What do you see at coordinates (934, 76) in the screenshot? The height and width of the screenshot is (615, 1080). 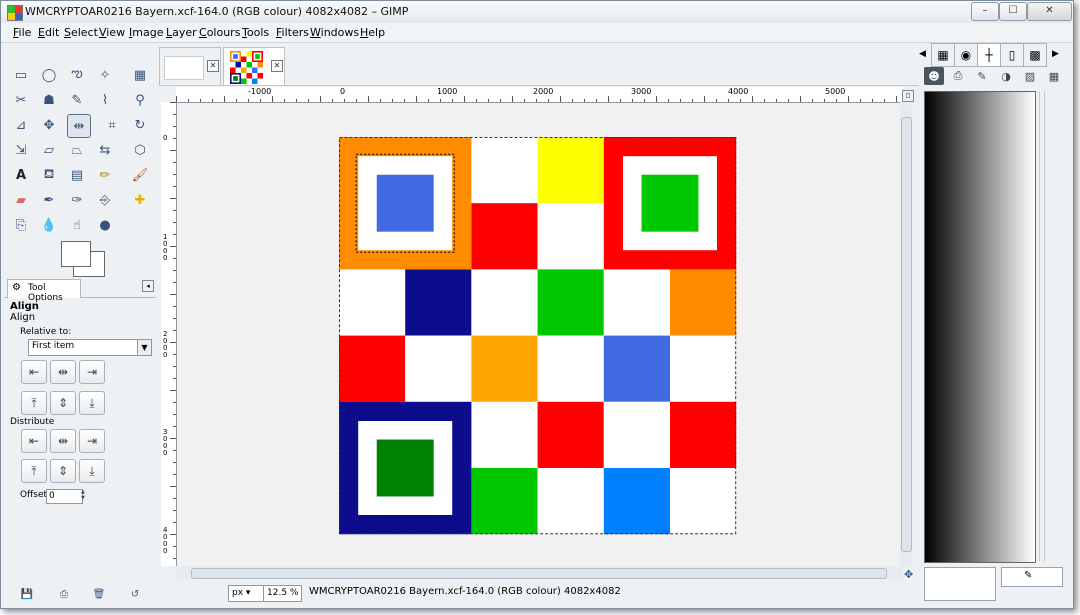 I see `dock-gimp-icon: ☻` at bounding box center [934, 76].